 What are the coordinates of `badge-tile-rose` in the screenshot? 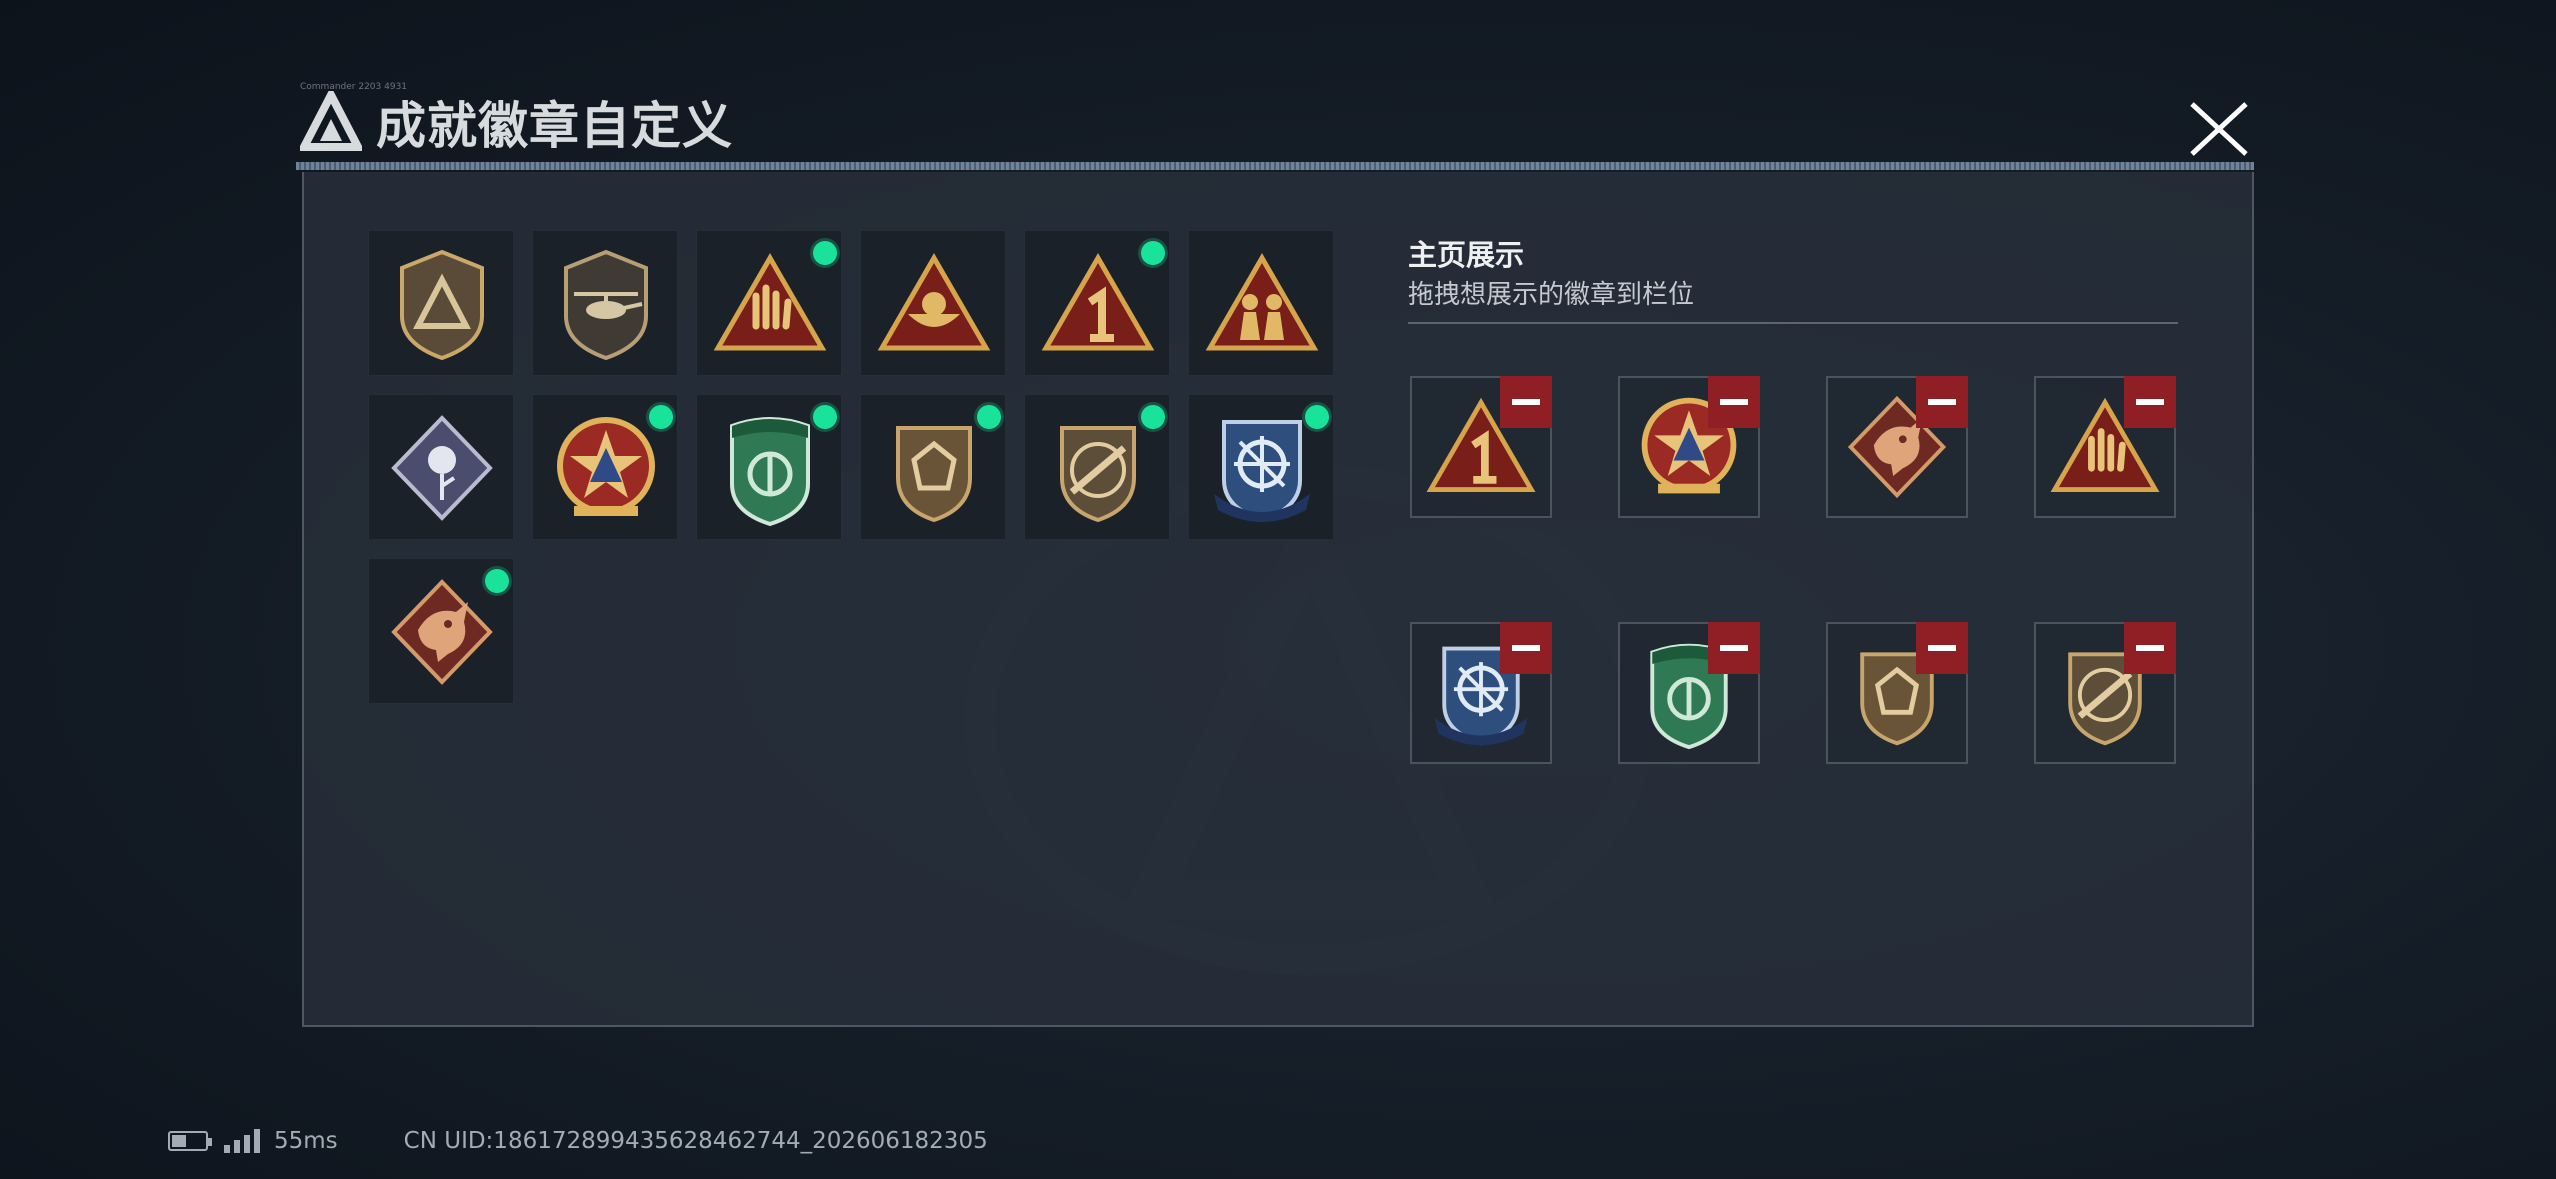 It's located at (441, 467).